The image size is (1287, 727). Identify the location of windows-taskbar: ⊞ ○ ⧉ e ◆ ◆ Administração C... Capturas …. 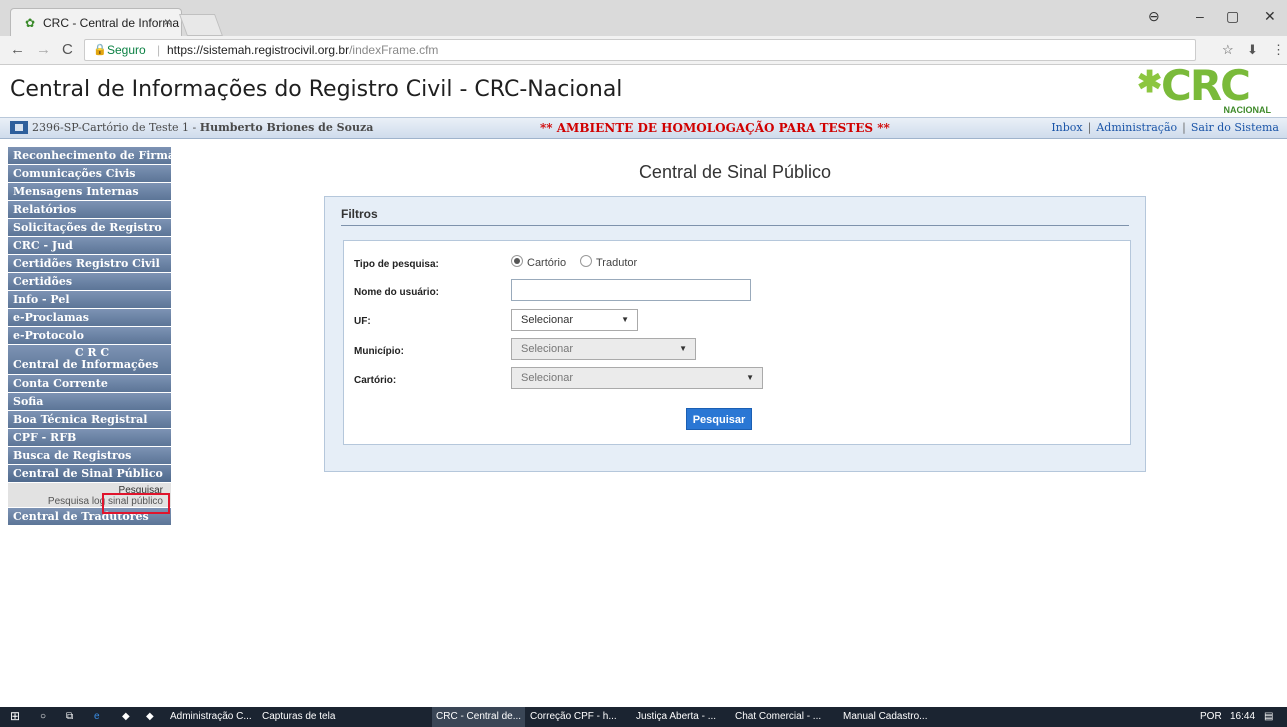
(643, 717).